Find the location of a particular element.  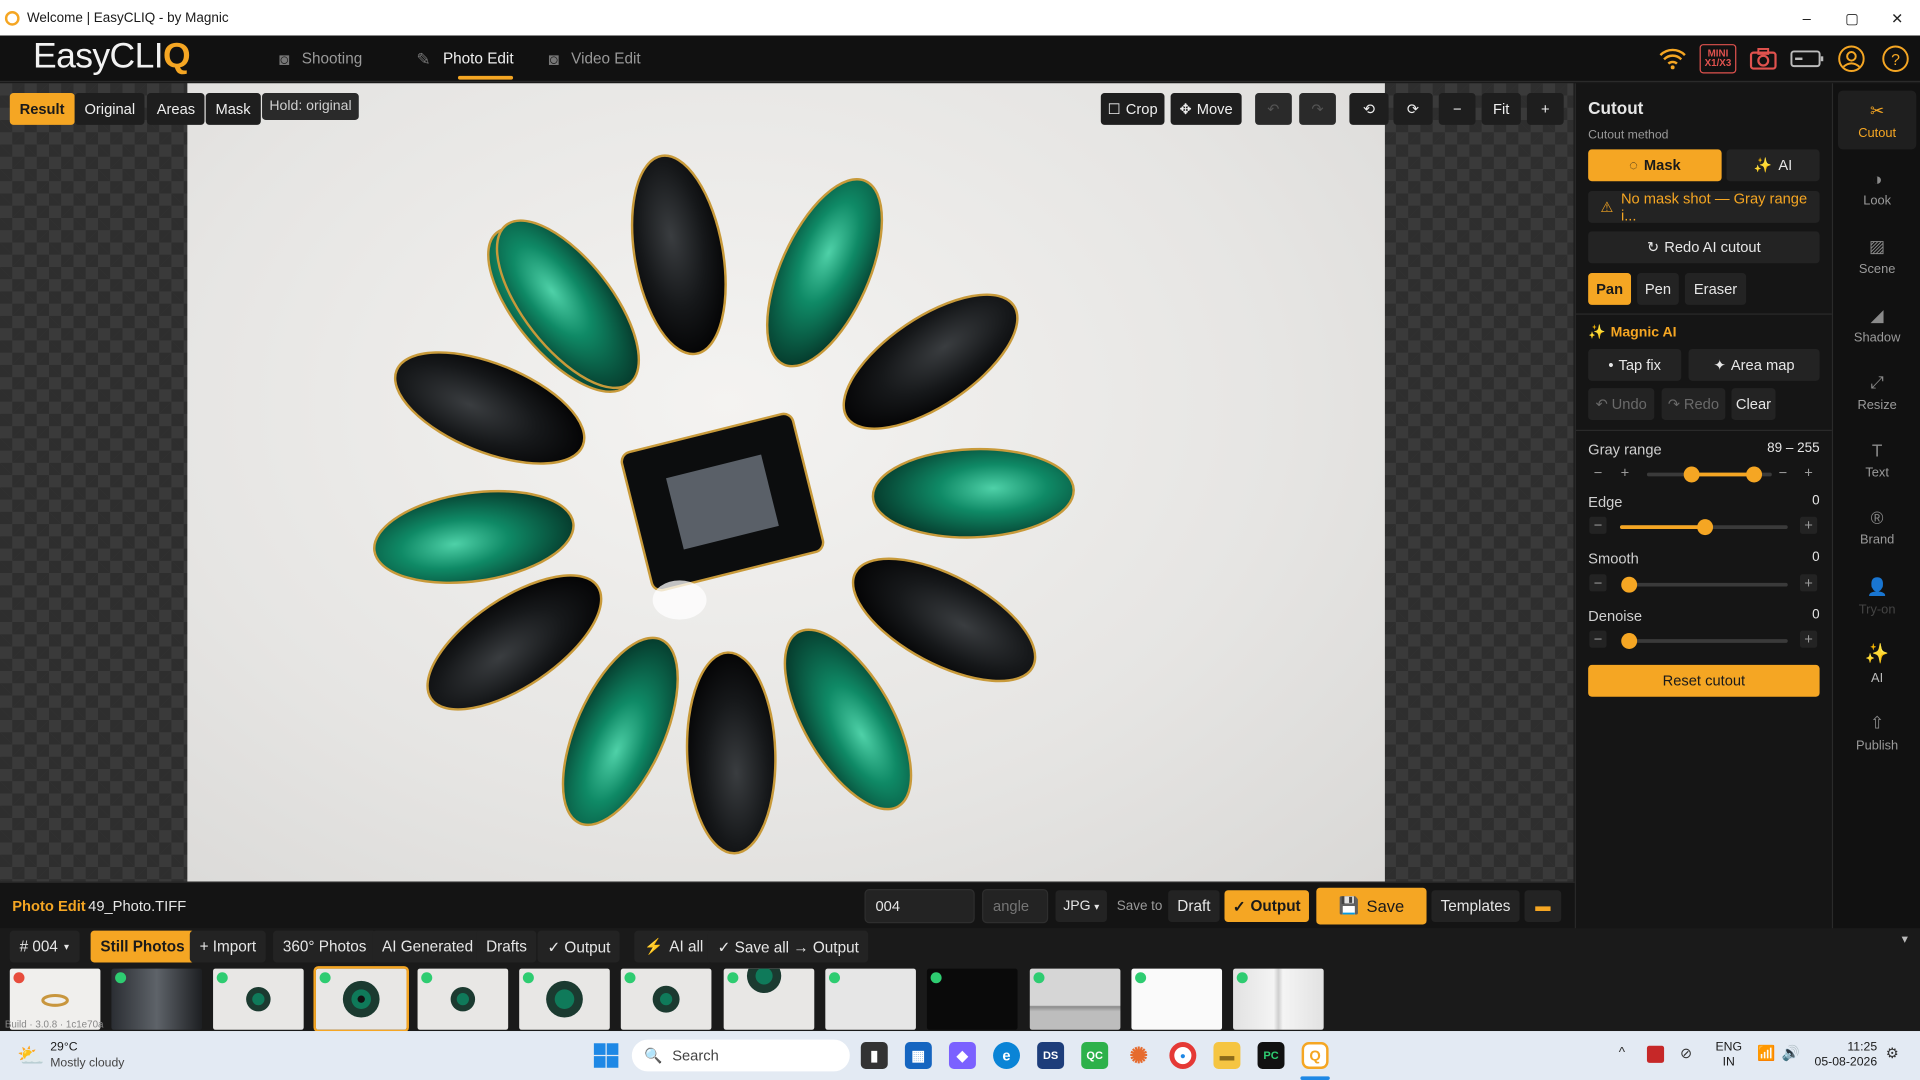

method-ai-button: ✨ AI is located at coordinates (1773, 165).